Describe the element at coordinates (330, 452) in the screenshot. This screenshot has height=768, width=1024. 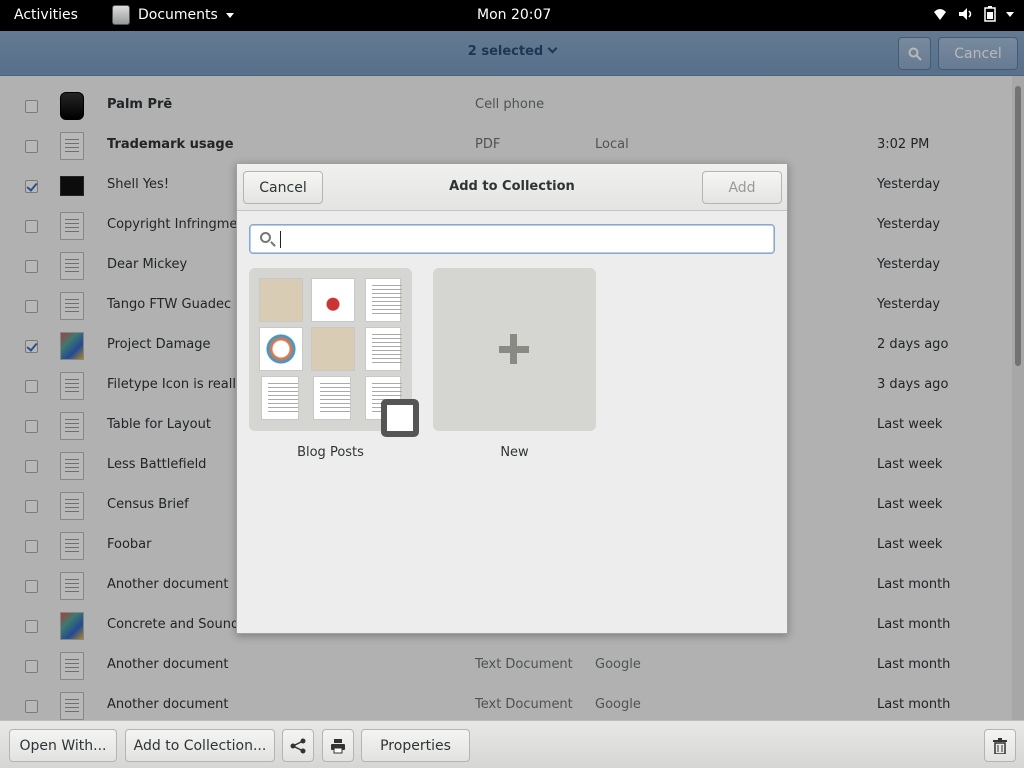
I see `collection-label: Blog Posts` at that location.